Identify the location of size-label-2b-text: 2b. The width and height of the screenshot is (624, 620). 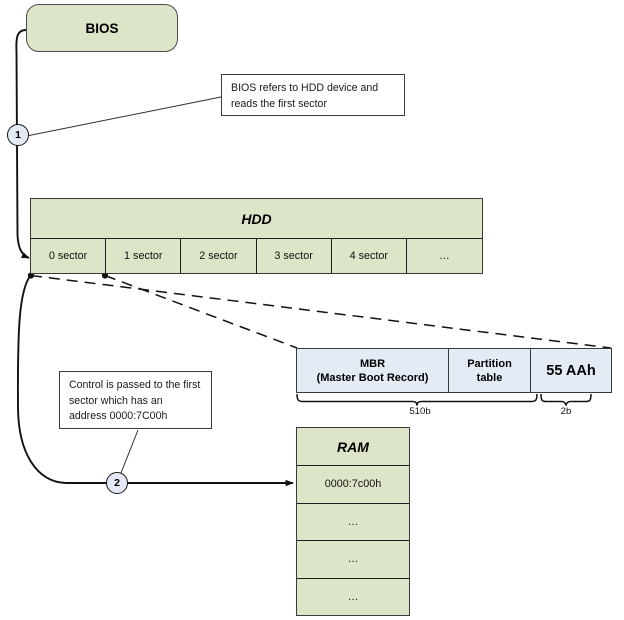
(566, 411).